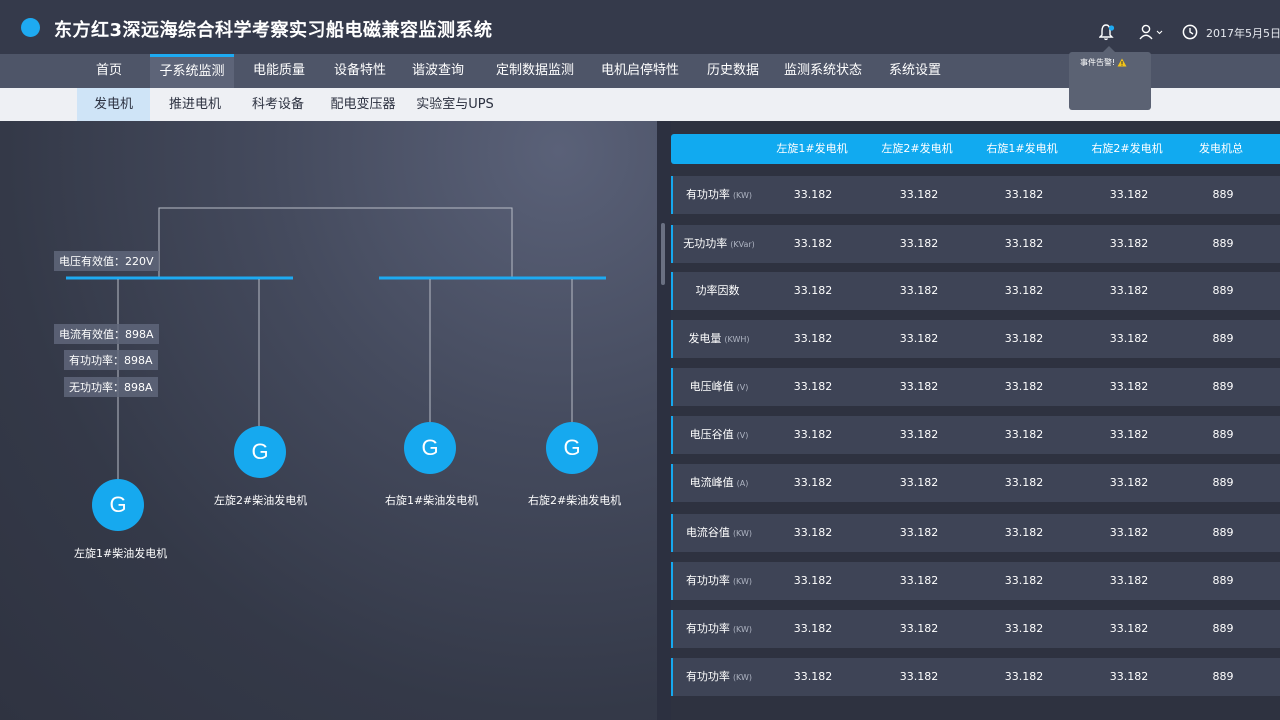  Describe the element at coordinates (279, 71) in the screenshot. I see `nav-item-power-quality: 电能质量` at that location.